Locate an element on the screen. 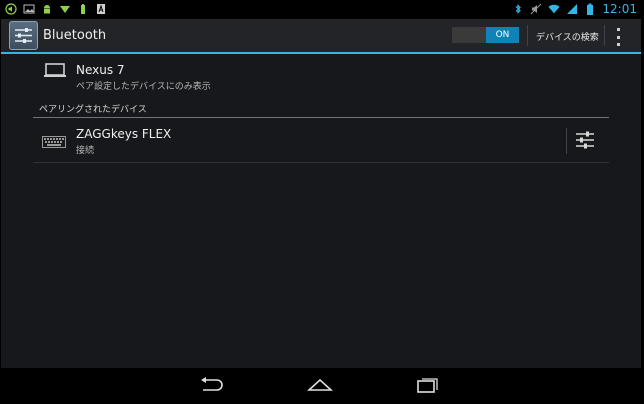 This screenshot has height=404, width=644. status-bar: 12:01 is located at coordinates (321, 10).